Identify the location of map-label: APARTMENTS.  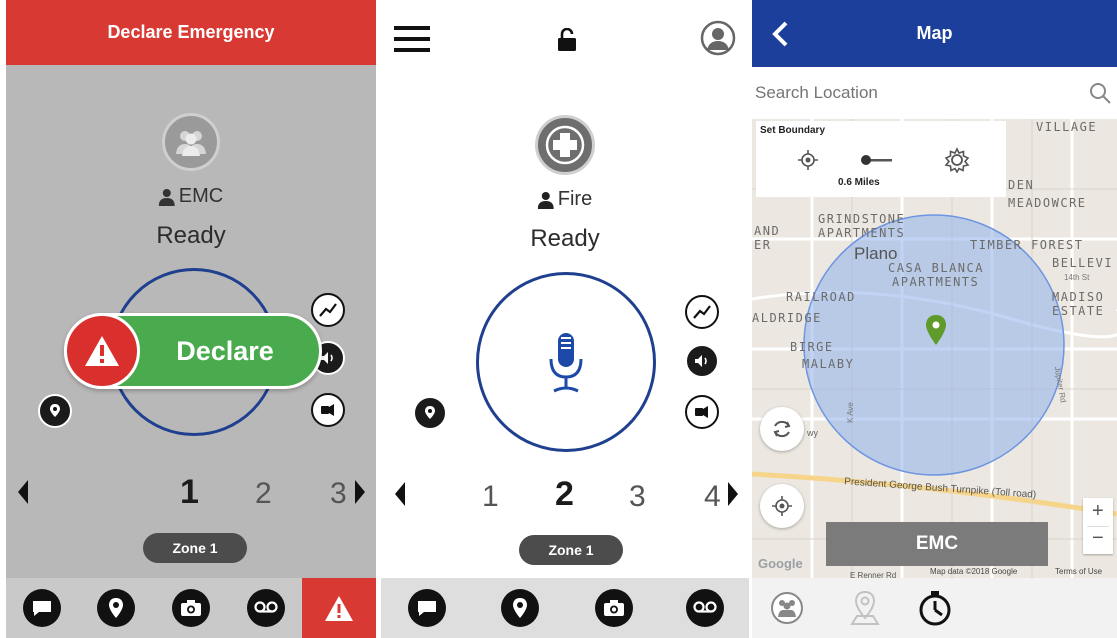
(936, 282).